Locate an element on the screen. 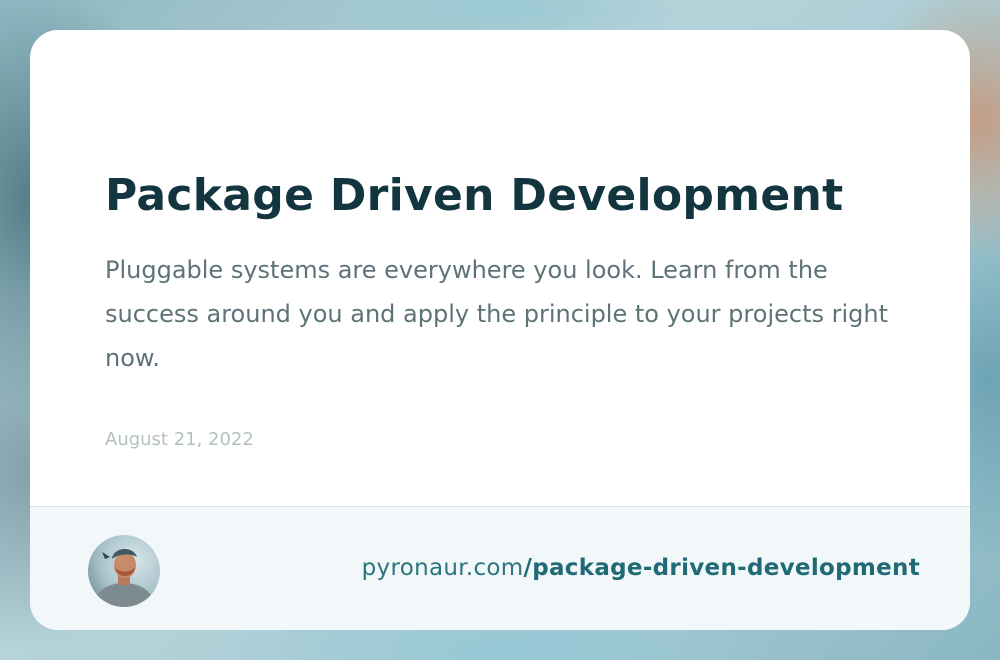 The height and width of the screenshot is (660, 1000). avatar-photo-icon is located at coordinates (124, 571).